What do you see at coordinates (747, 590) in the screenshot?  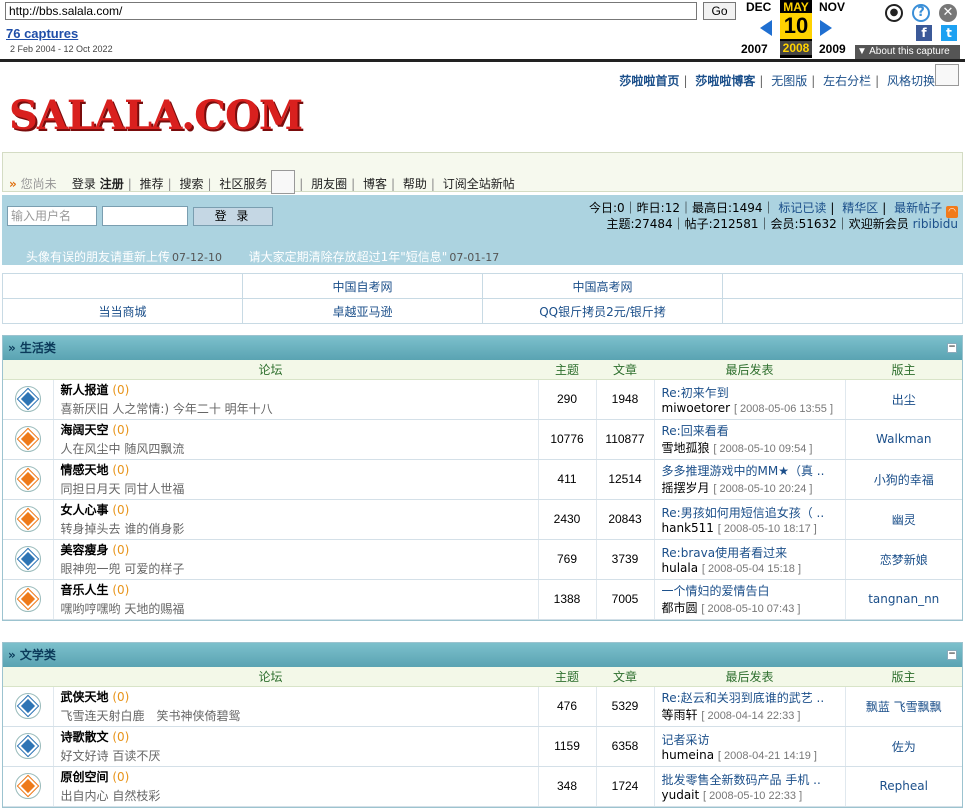 I see `last-post-title: 一个情妇的爱情告白` at bounding box center [747, 590].